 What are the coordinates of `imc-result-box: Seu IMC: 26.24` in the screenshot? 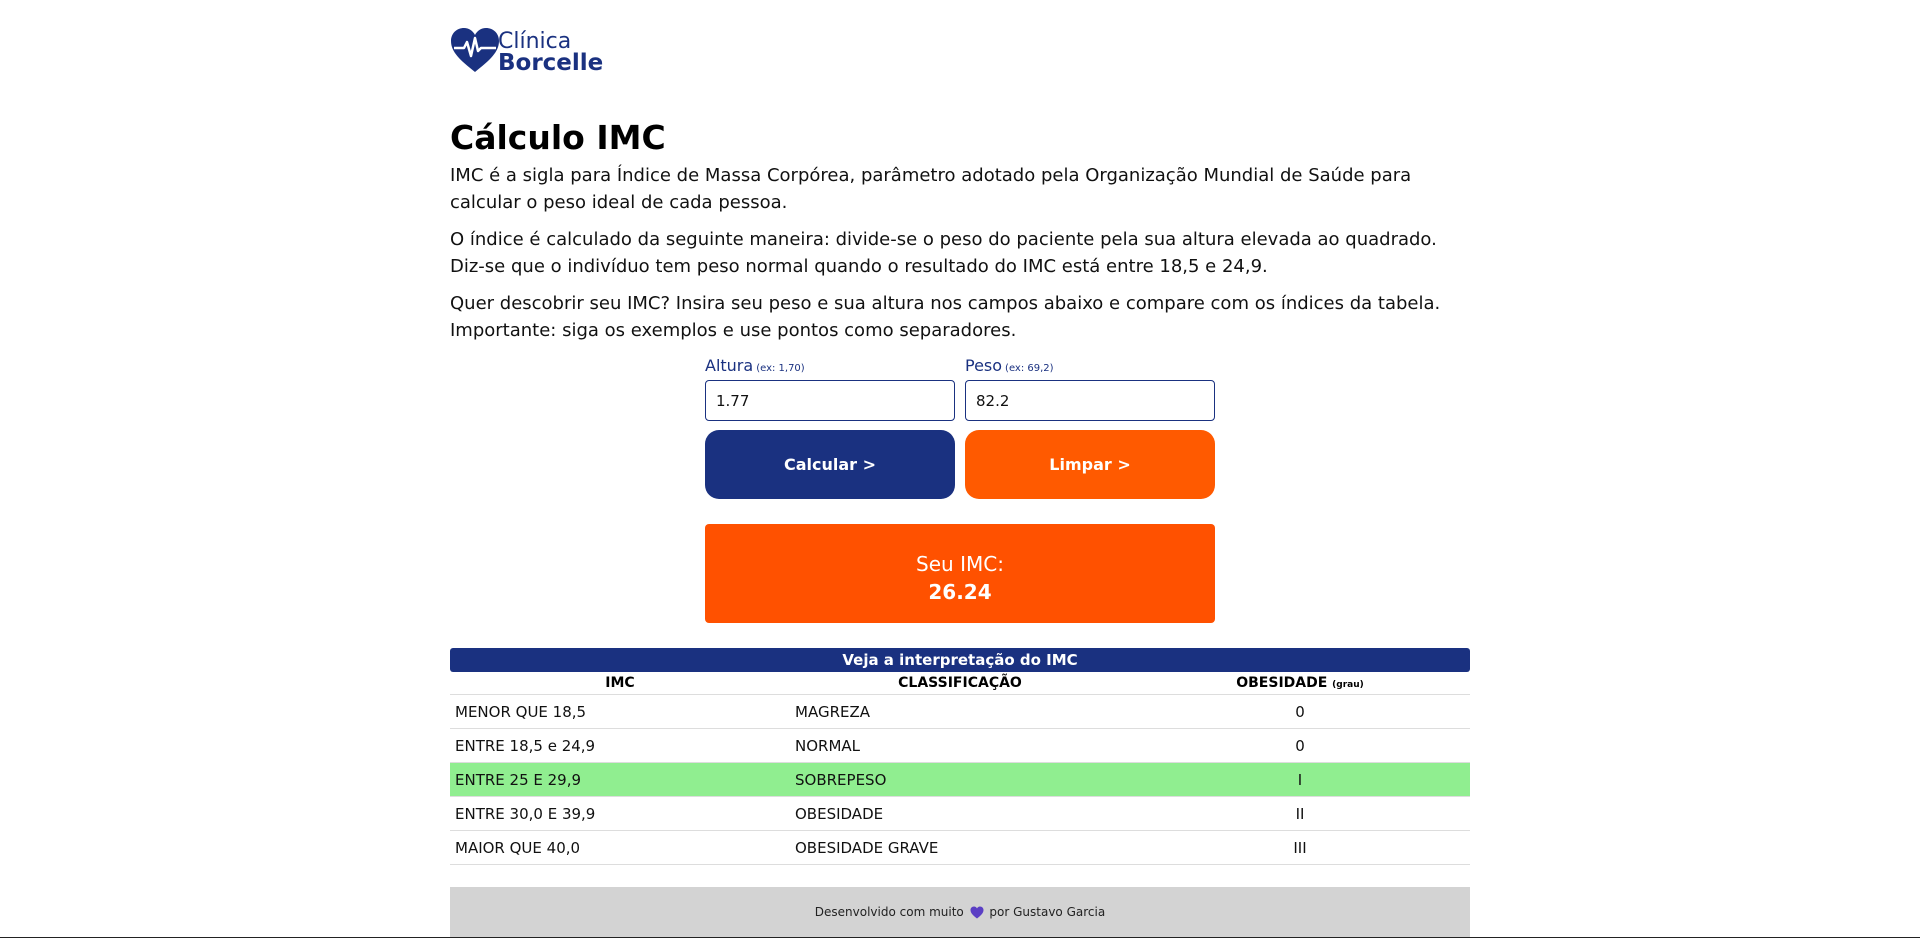 It's located at (960, 573).